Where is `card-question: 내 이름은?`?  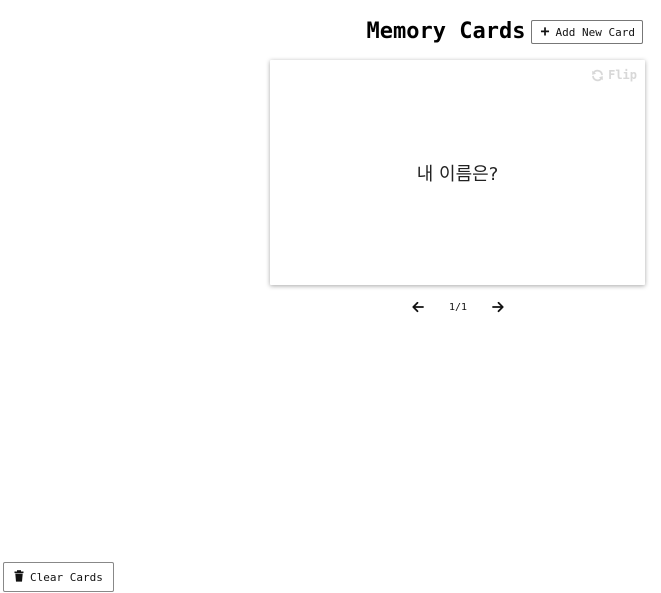
card-question: 내 이름은? is located at coordinates (457, 174).